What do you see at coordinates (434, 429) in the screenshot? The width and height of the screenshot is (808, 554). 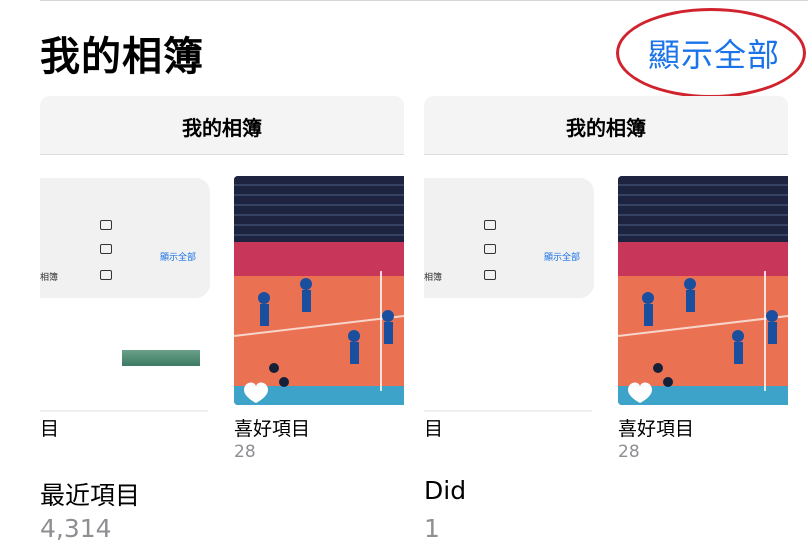 I see `did-left-label: 目` at bounding box center [434, 429].